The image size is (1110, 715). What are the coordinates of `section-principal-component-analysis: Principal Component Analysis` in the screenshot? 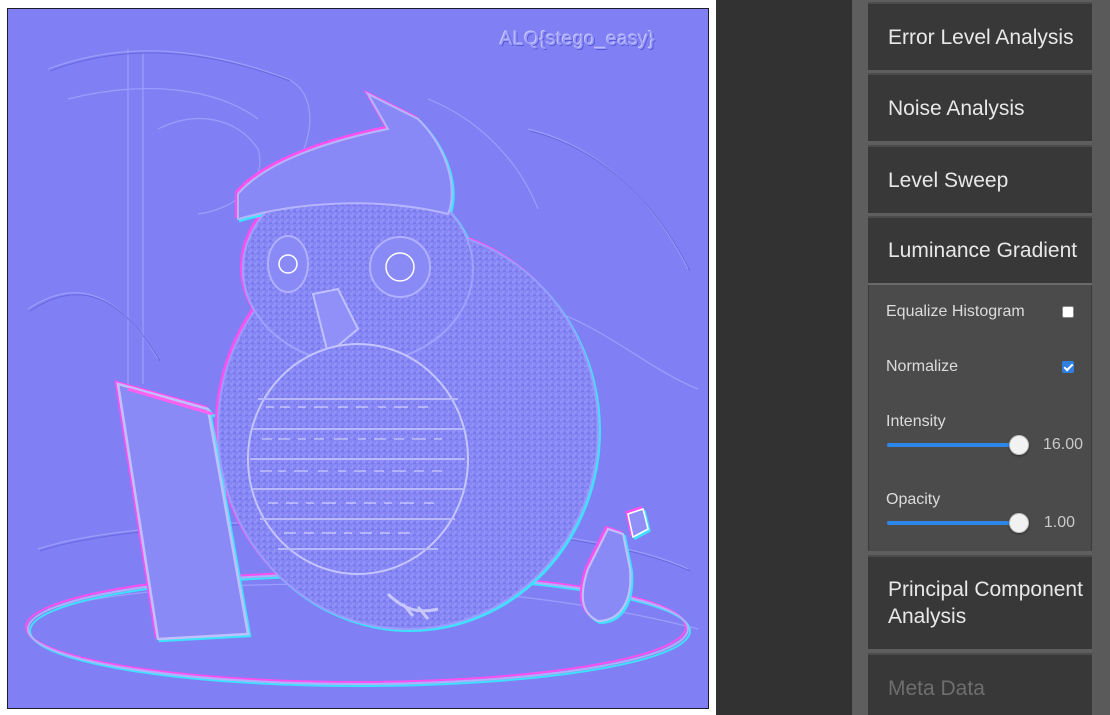 It's located at (980, 602).